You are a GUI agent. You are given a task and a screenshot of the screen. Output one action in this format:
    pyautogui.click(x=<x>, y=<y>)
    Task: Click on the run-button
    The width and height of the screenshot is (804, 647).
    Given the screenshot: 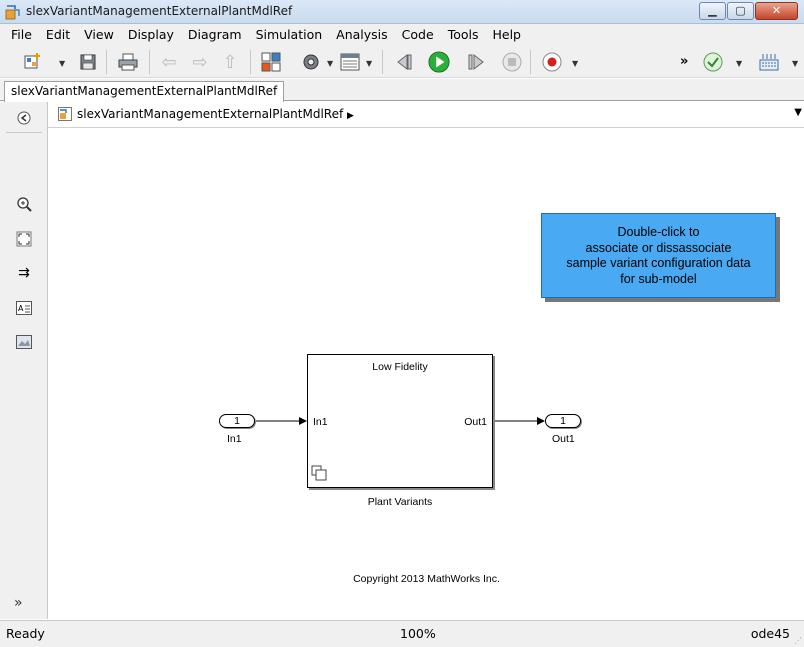 What is the action you would take?
    pyautogui.click(x=439, y=62)
    